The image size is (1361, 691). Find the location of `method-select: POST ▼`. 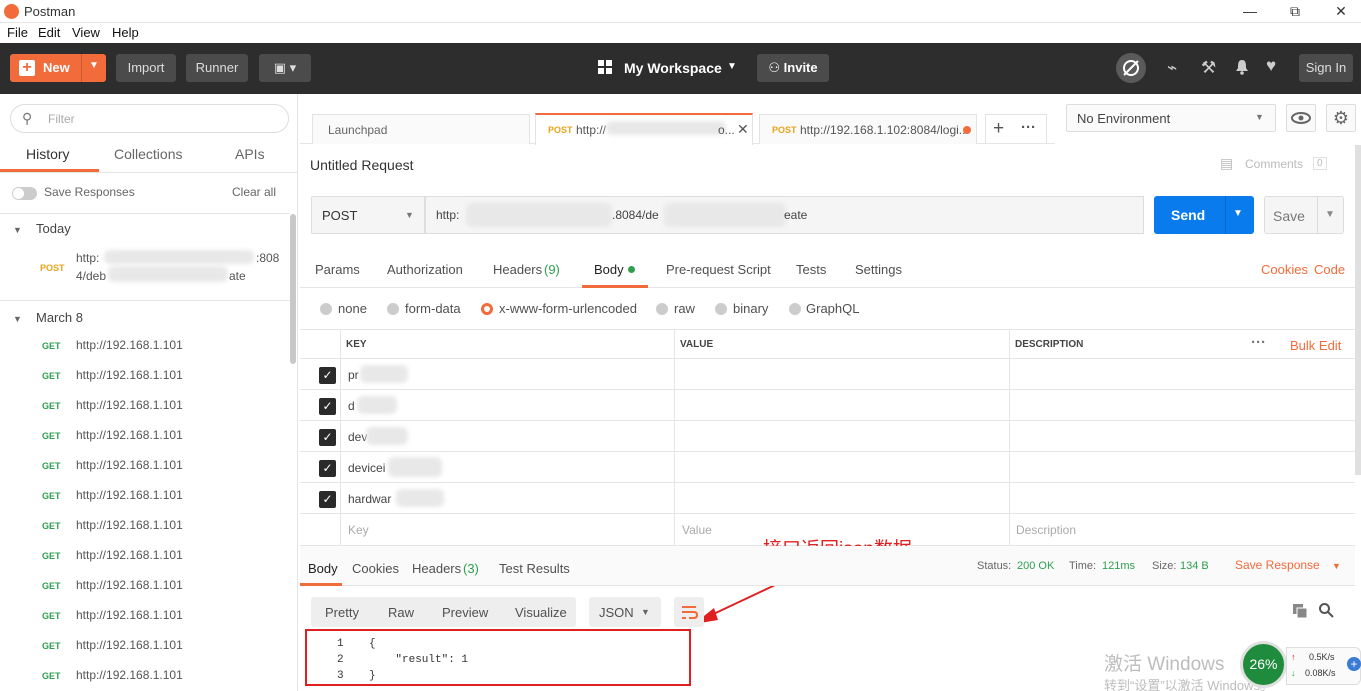

method-select: POST ▼ is located at coordinates (368, 215).